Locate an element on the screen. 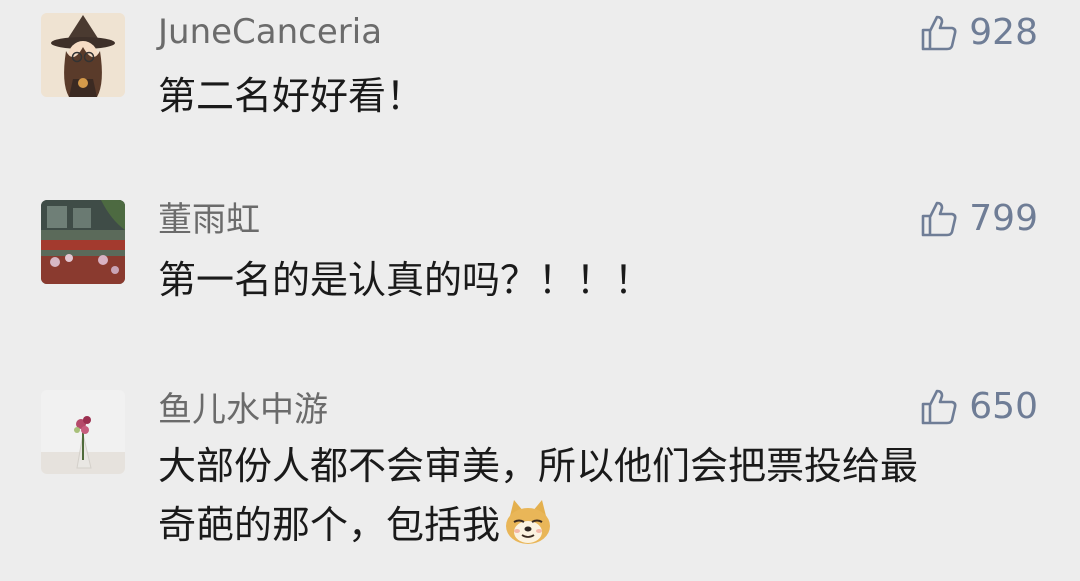 This screenshot has width=1080, height=581. comment-text-line: 大部份人都不会审美，所以他们会把票投给最 is located at coordinates (538, 466).